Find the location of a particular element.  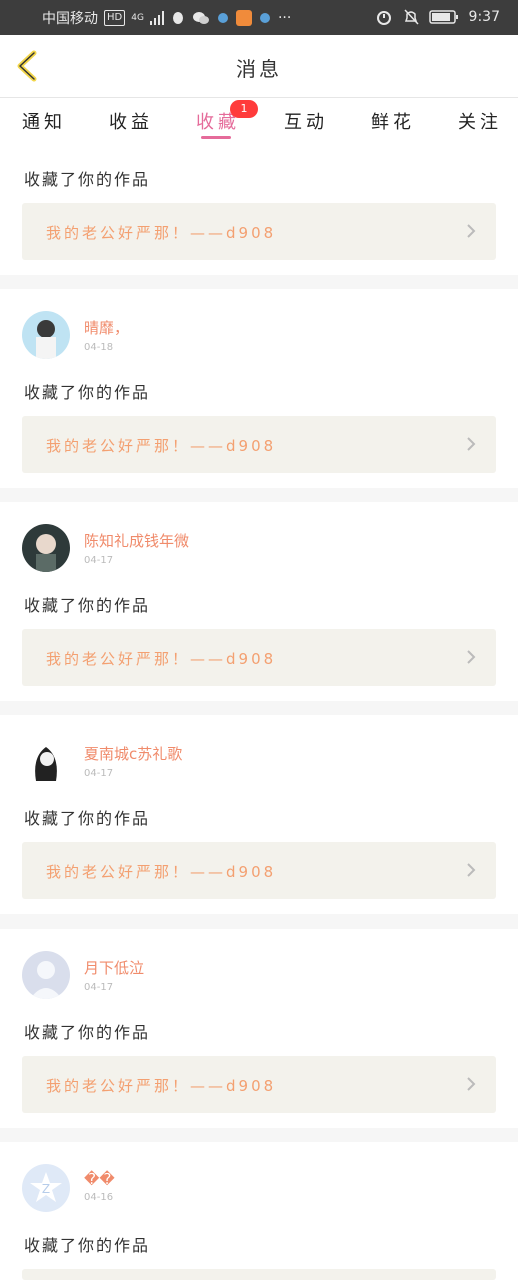

user-name: 月下低泣 is located at coordinates (114, 967).